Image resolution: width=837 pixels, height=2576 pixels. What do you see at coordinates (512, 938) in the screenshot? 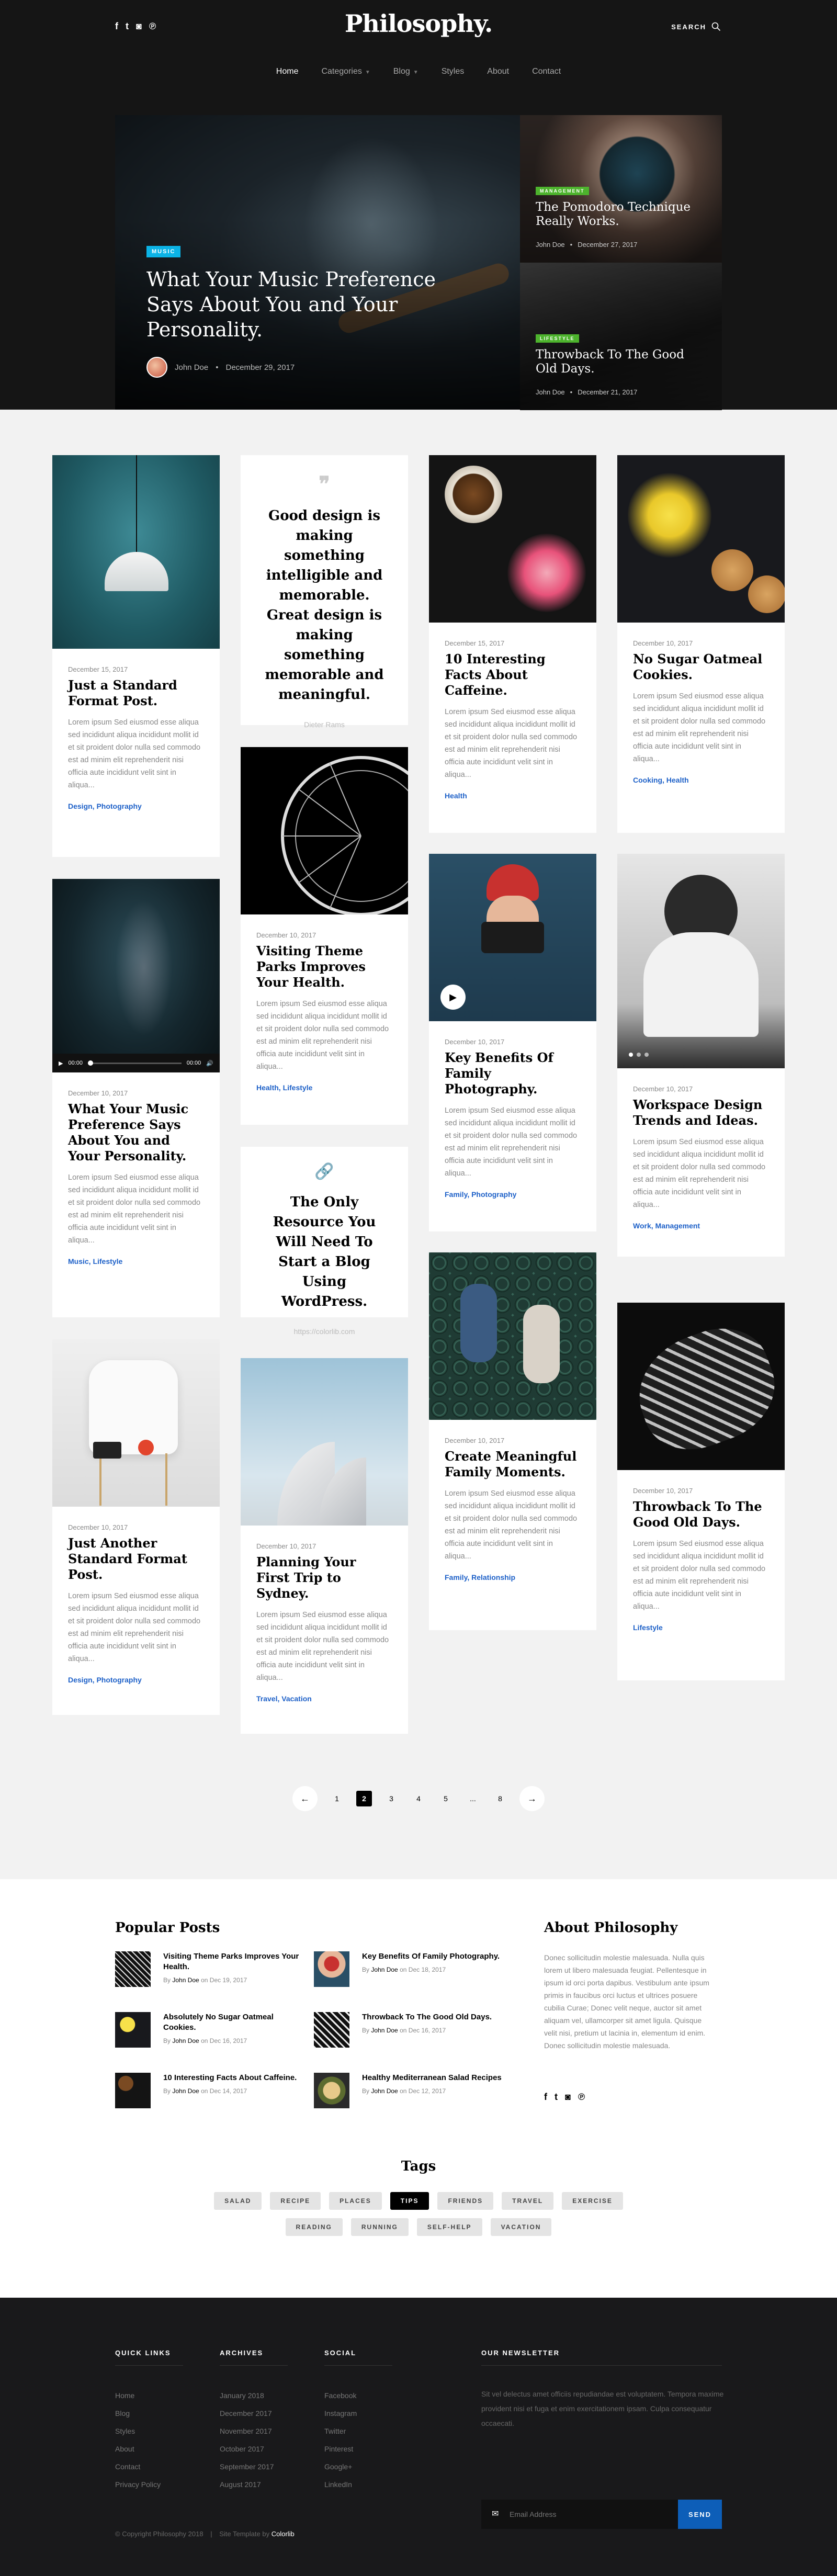
I see `post-thumbnail: ▶` at bounding box center [512, 938].